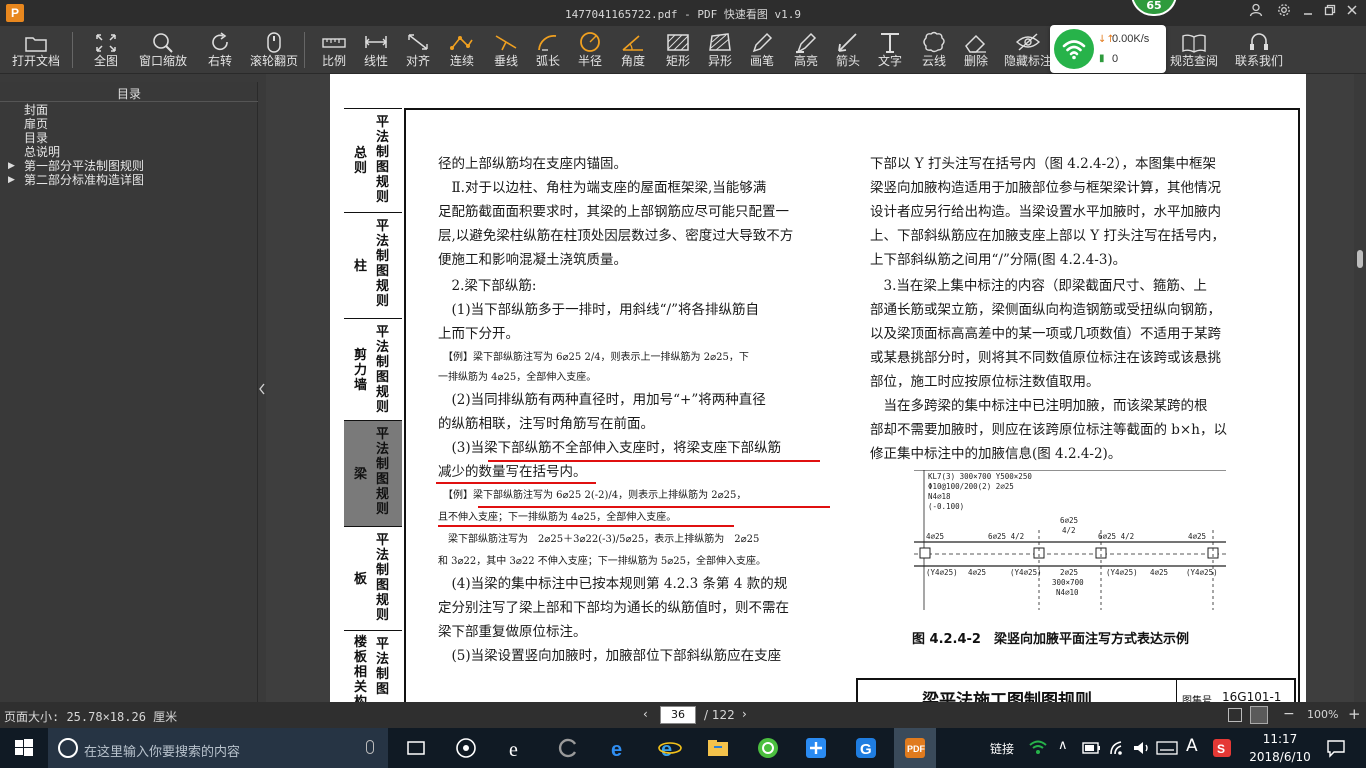 The image size is (1366, 768). Describe the element at coordinates (620, 748) in the screenshot. I see `edge-browser-icon: e` at that location.